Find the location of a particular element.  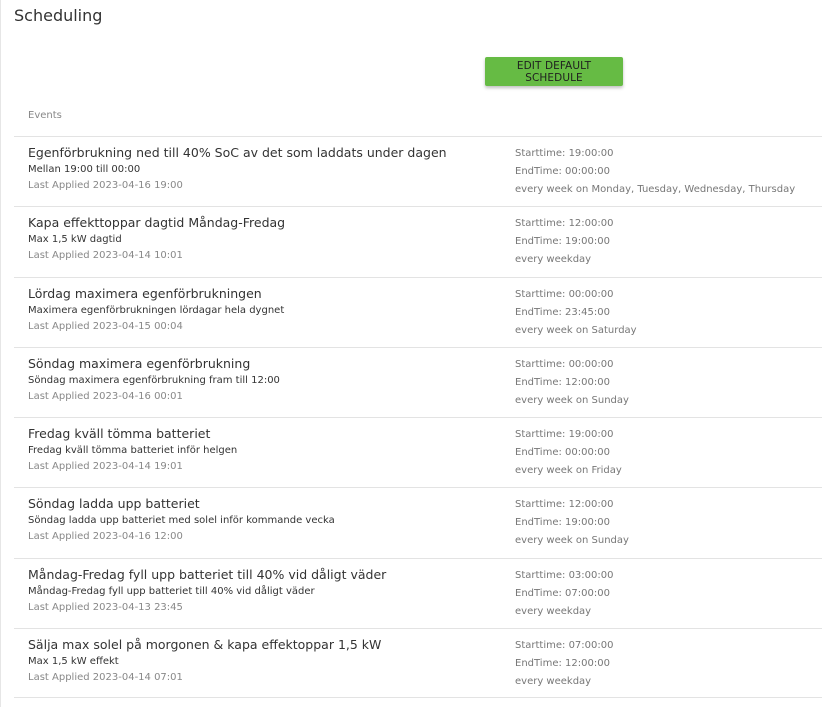

edit-default-schedule-button: EDIT DEFAULT SCHEDULE is located at coordinates (554, 71).